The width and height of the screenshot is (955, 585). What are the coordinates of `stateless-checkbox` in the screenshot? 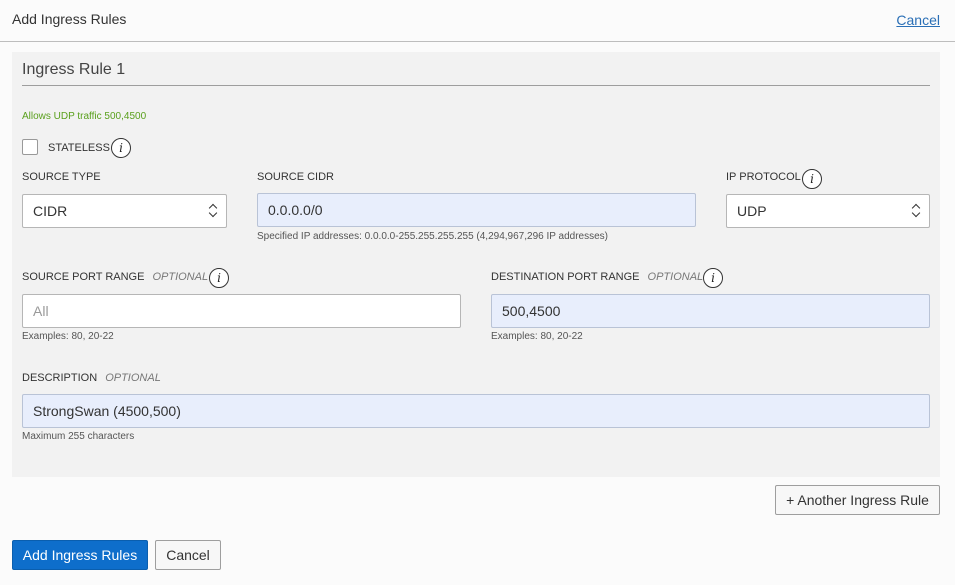 It's located at (30, 147).